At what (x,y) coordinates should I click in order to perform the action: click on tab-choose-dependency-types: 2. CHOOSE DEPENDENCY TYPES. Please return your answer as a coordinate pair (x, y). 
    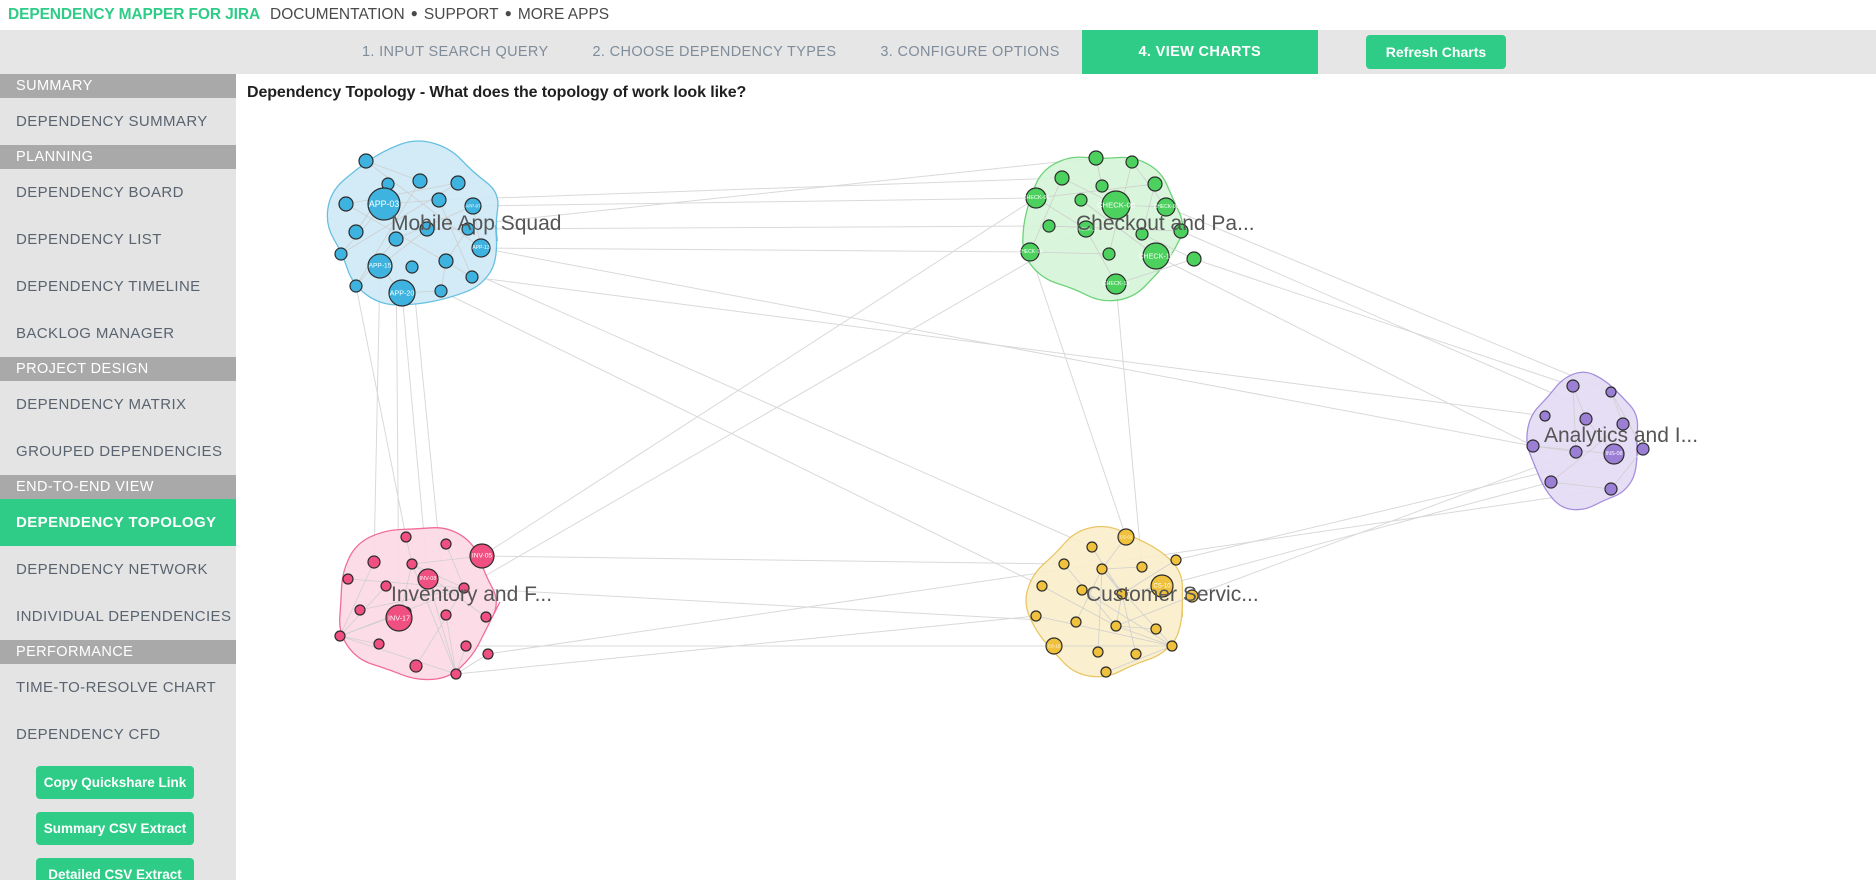
    Looking at the image, I should click on (715, 52).